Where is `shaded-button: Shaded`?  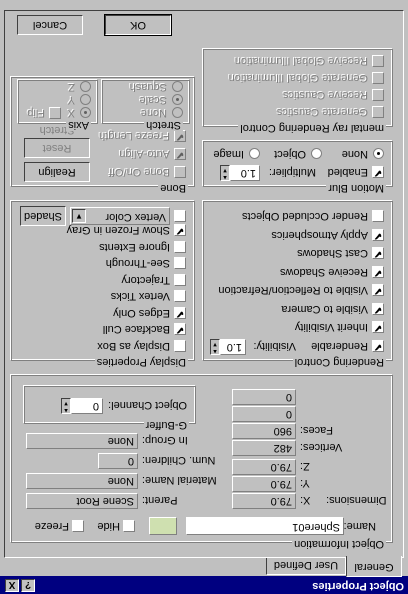
shaded-button: Shaded is located at coordinates (43, 216).